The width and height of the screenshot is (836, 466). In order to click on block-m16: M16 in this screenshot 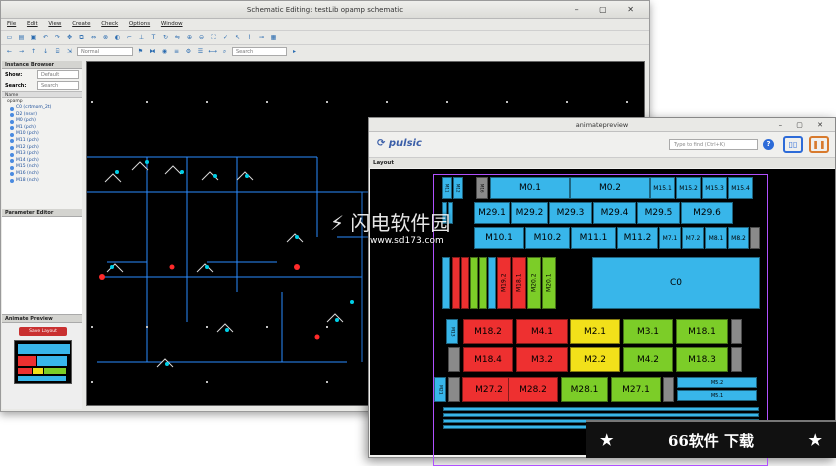, I will do `click(482, 188)`.